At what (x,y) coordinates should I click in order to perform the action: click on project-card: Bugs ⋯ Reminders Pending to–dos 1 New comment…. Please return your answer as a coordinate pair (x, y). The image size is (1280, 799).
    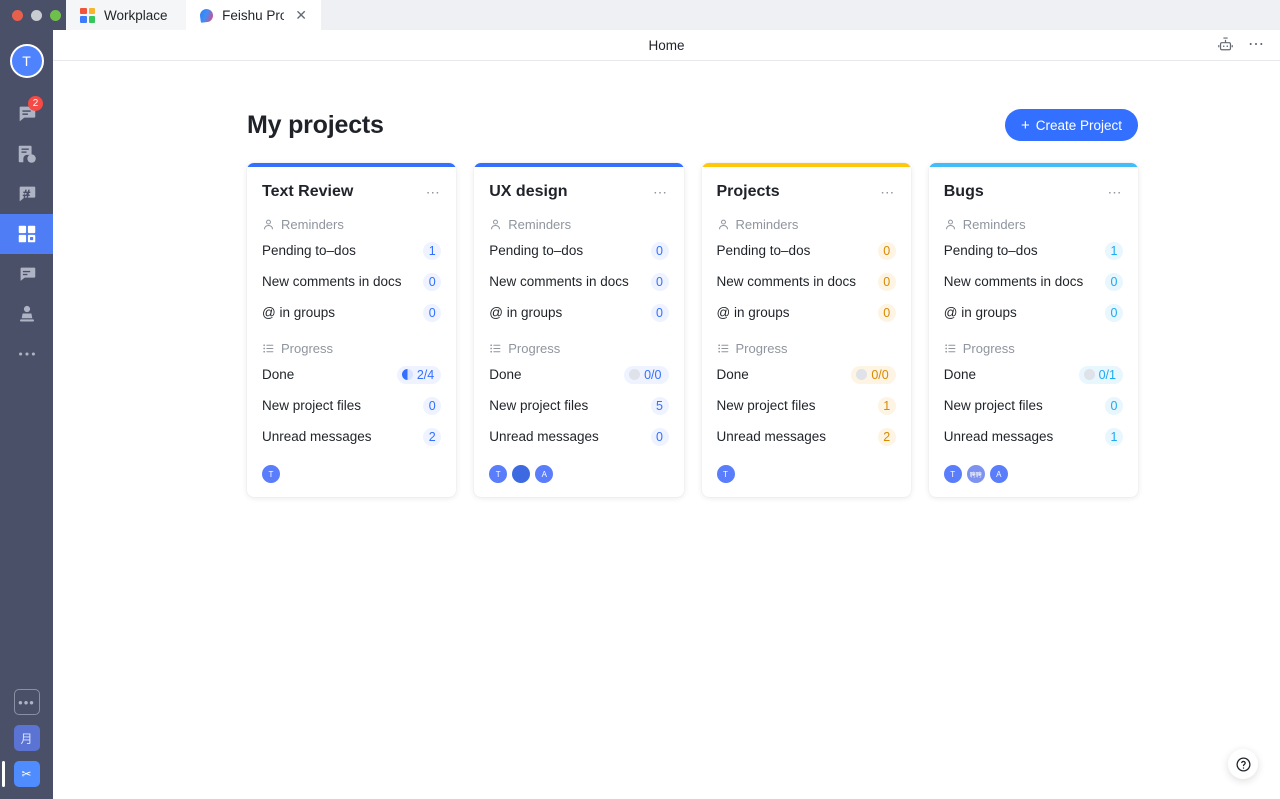
    Looking at the image, I should click on (1033, 330).